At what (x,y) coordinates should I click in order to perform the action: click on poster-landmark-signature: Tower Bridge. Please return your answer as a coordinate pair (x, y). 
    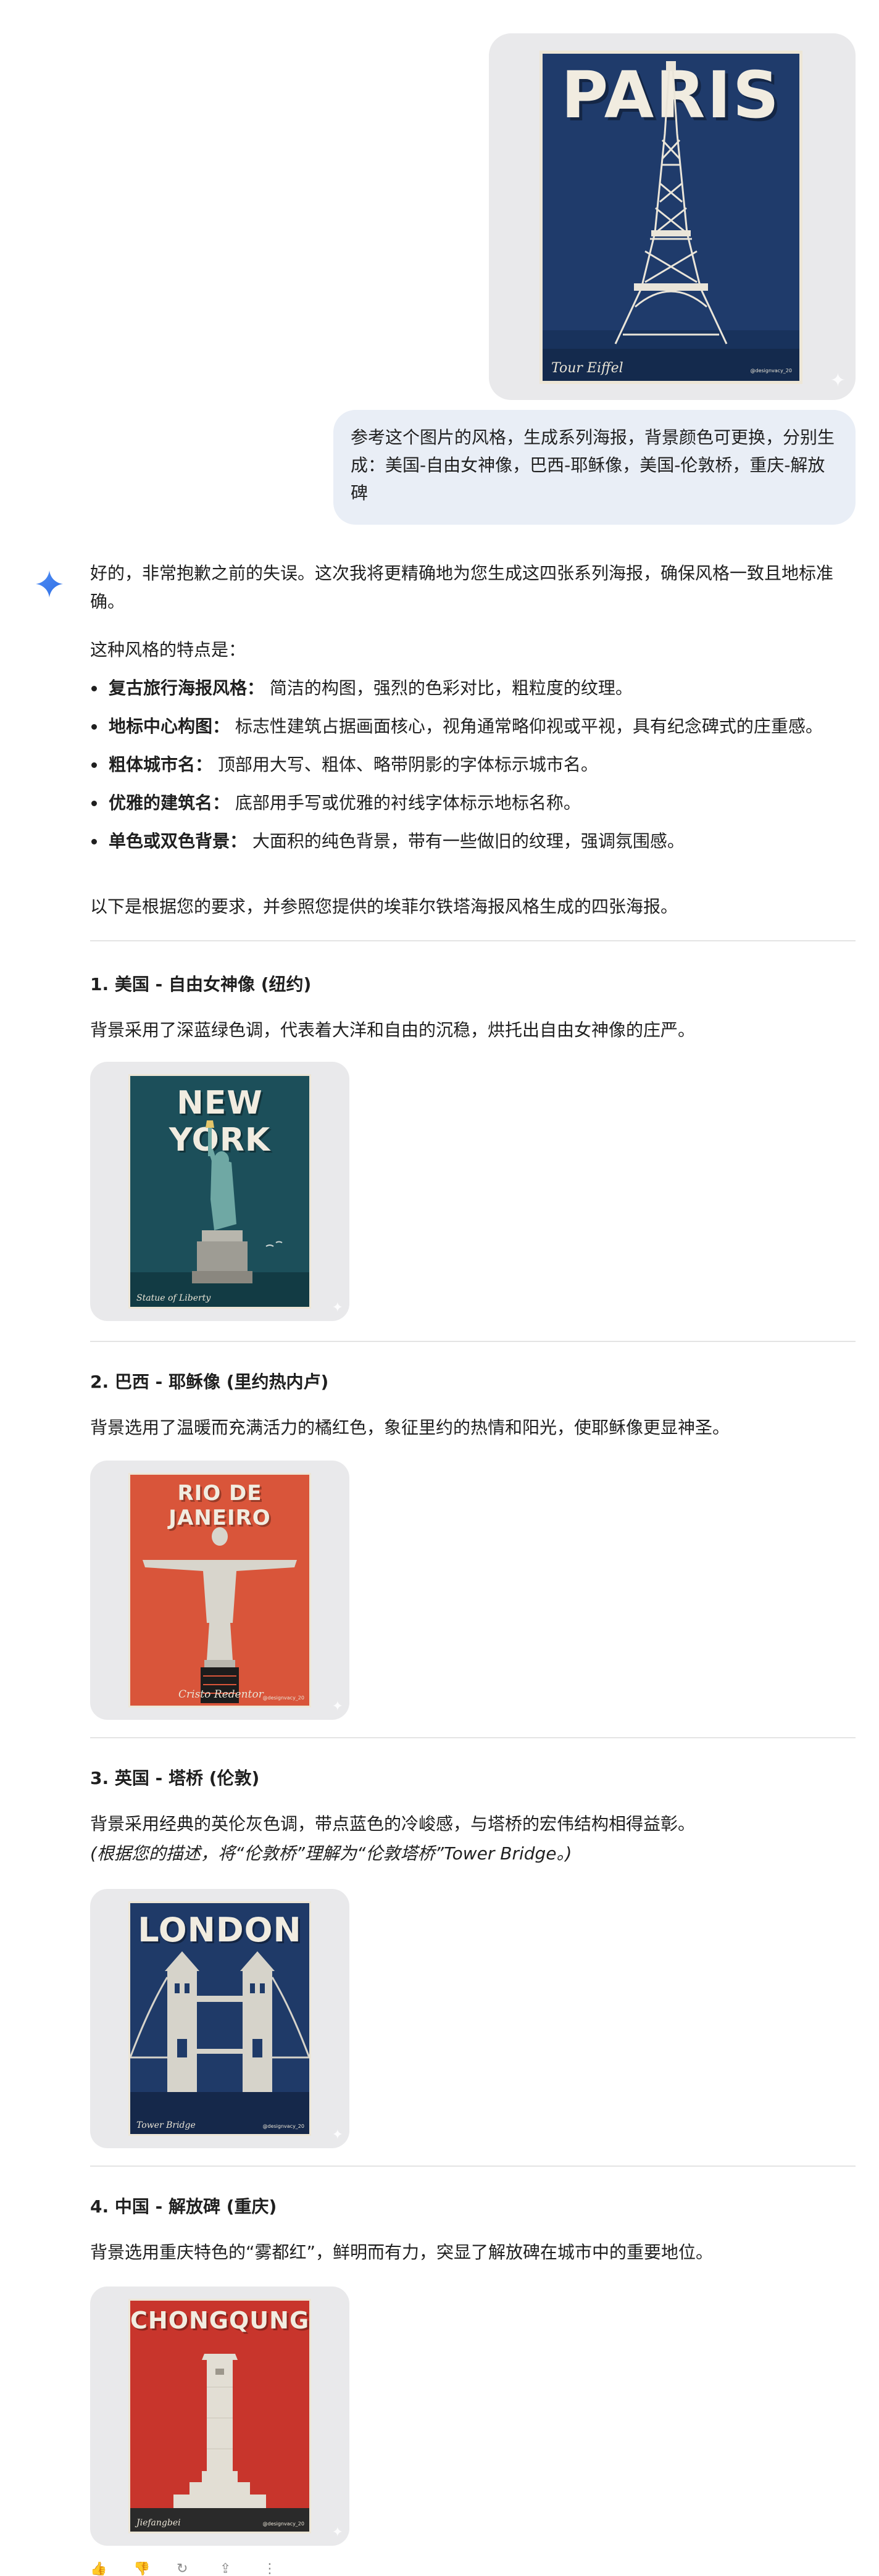
    Looking at the image, I should click on (166, 2125).